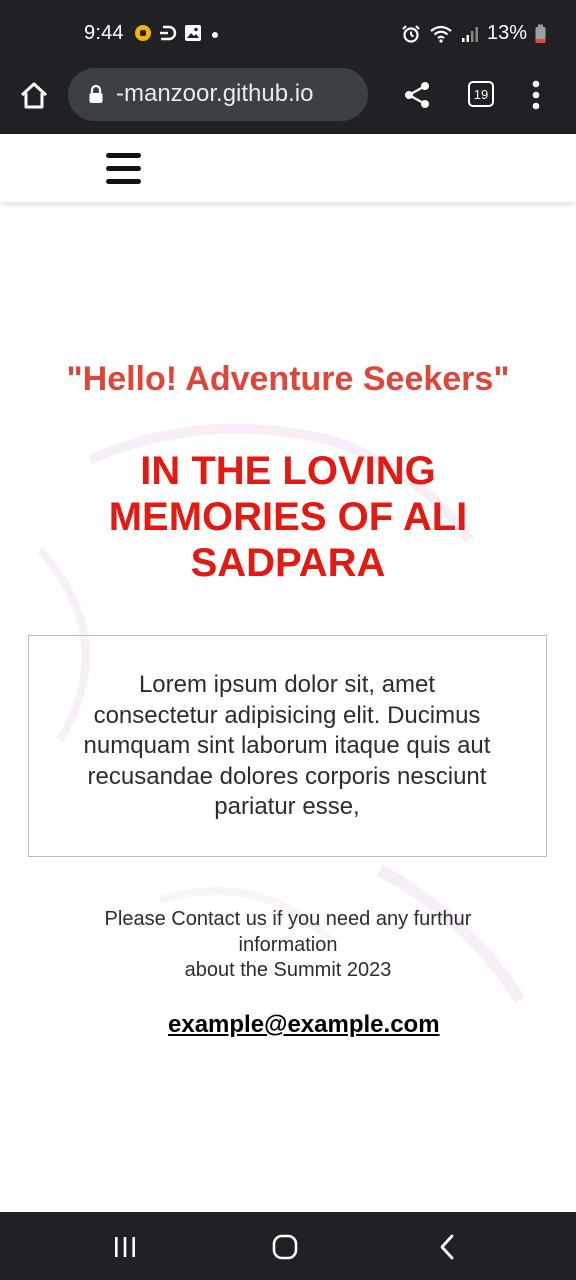 The height and width of the screenshot is (1280, 576). Describe the element at coordinates (193, 33) in the screenshot. I see `gallery-icon` at that location.